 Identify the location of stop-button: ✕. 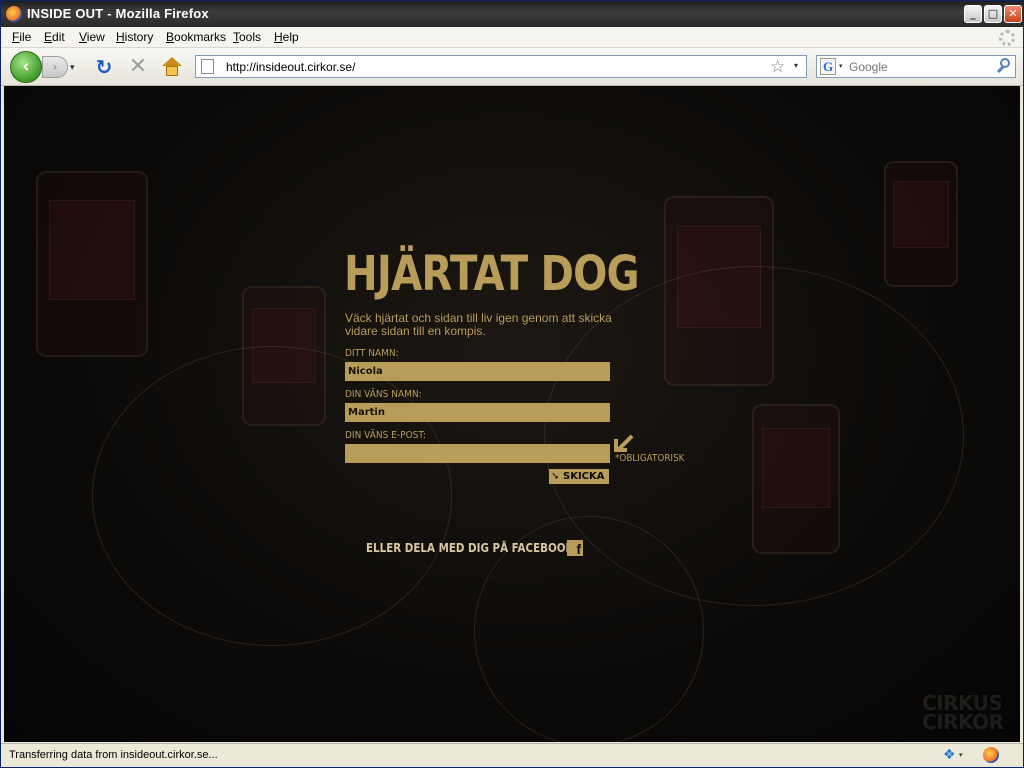
(138, 67).